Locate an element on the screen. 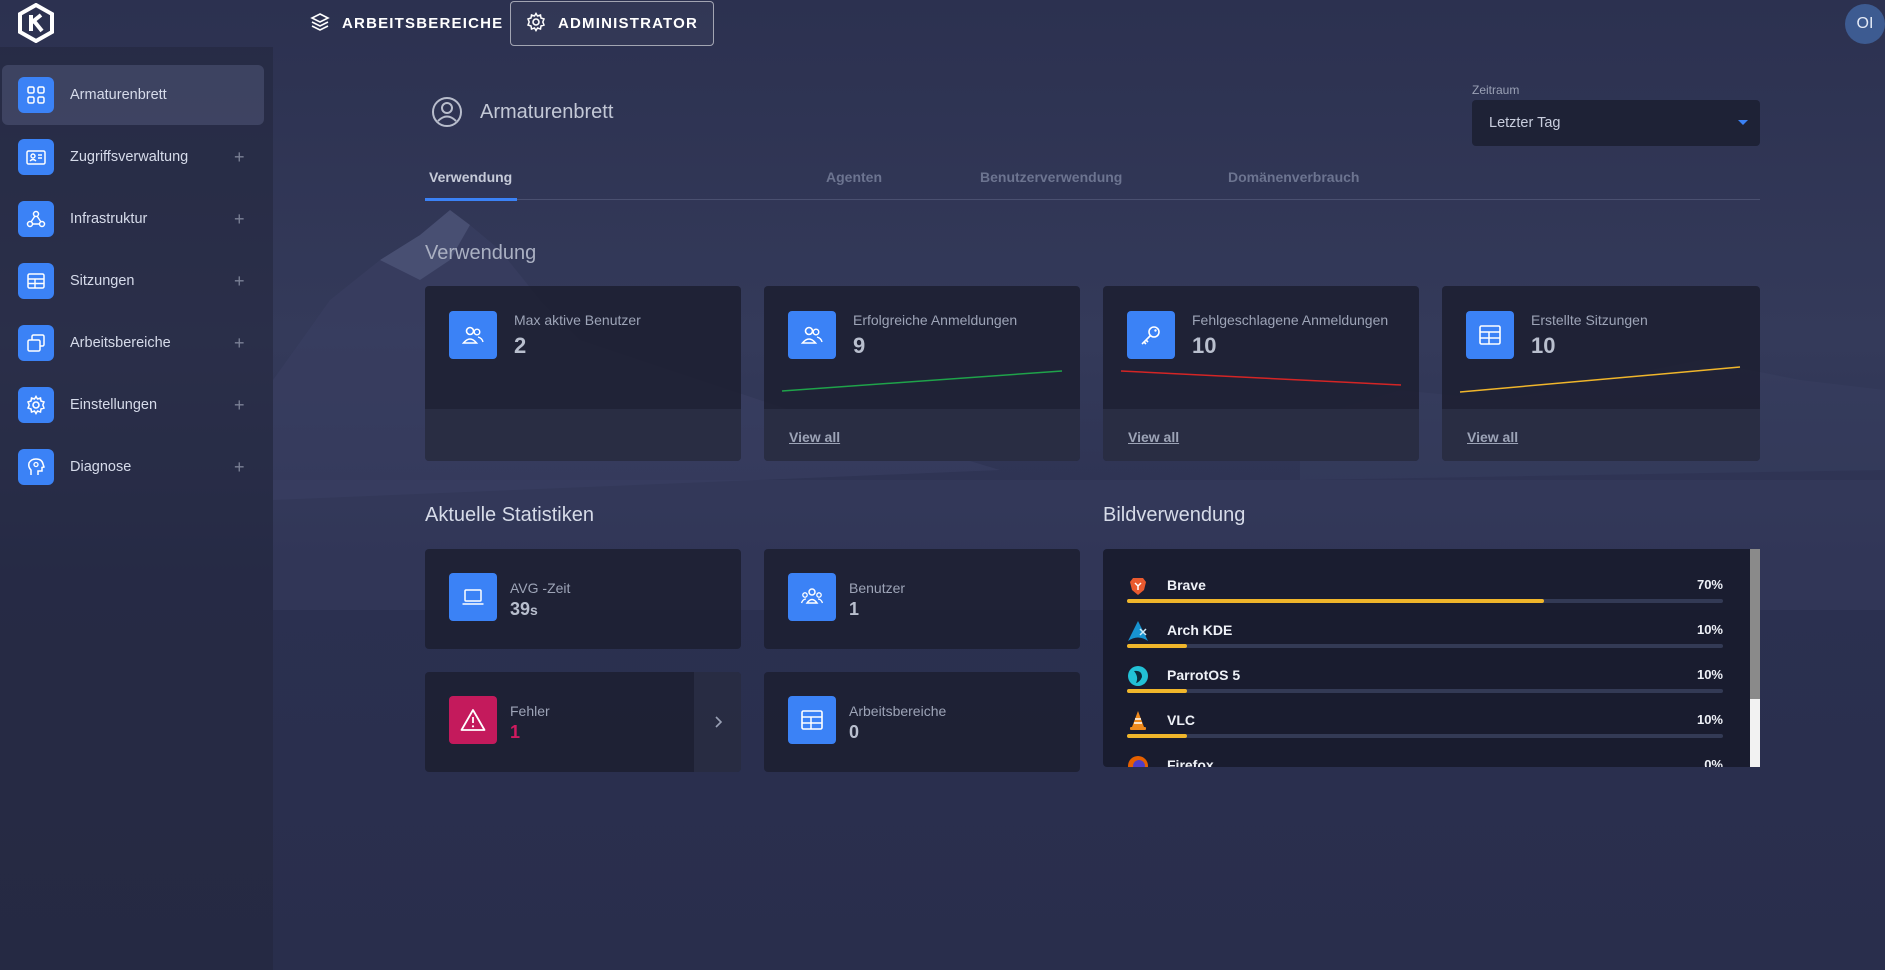 Image resolution: width=1885 pixels, height=970 pixels. image-name: ParrotOS 5 is located at coordinates (1204, 675).